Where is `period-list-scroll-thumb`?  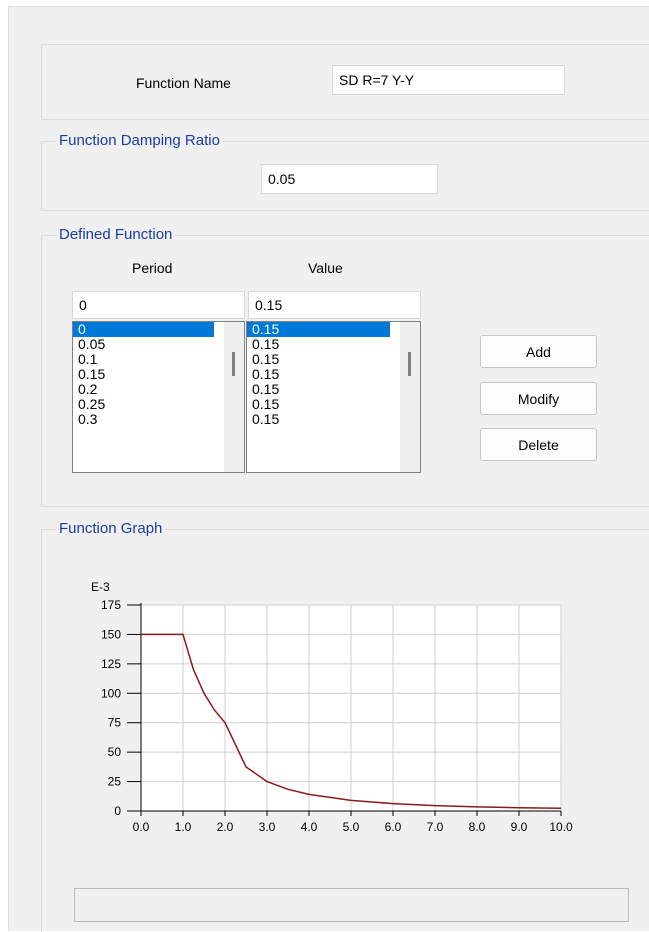
period-list-scroll-thumb is located at coordinates (233, 364).